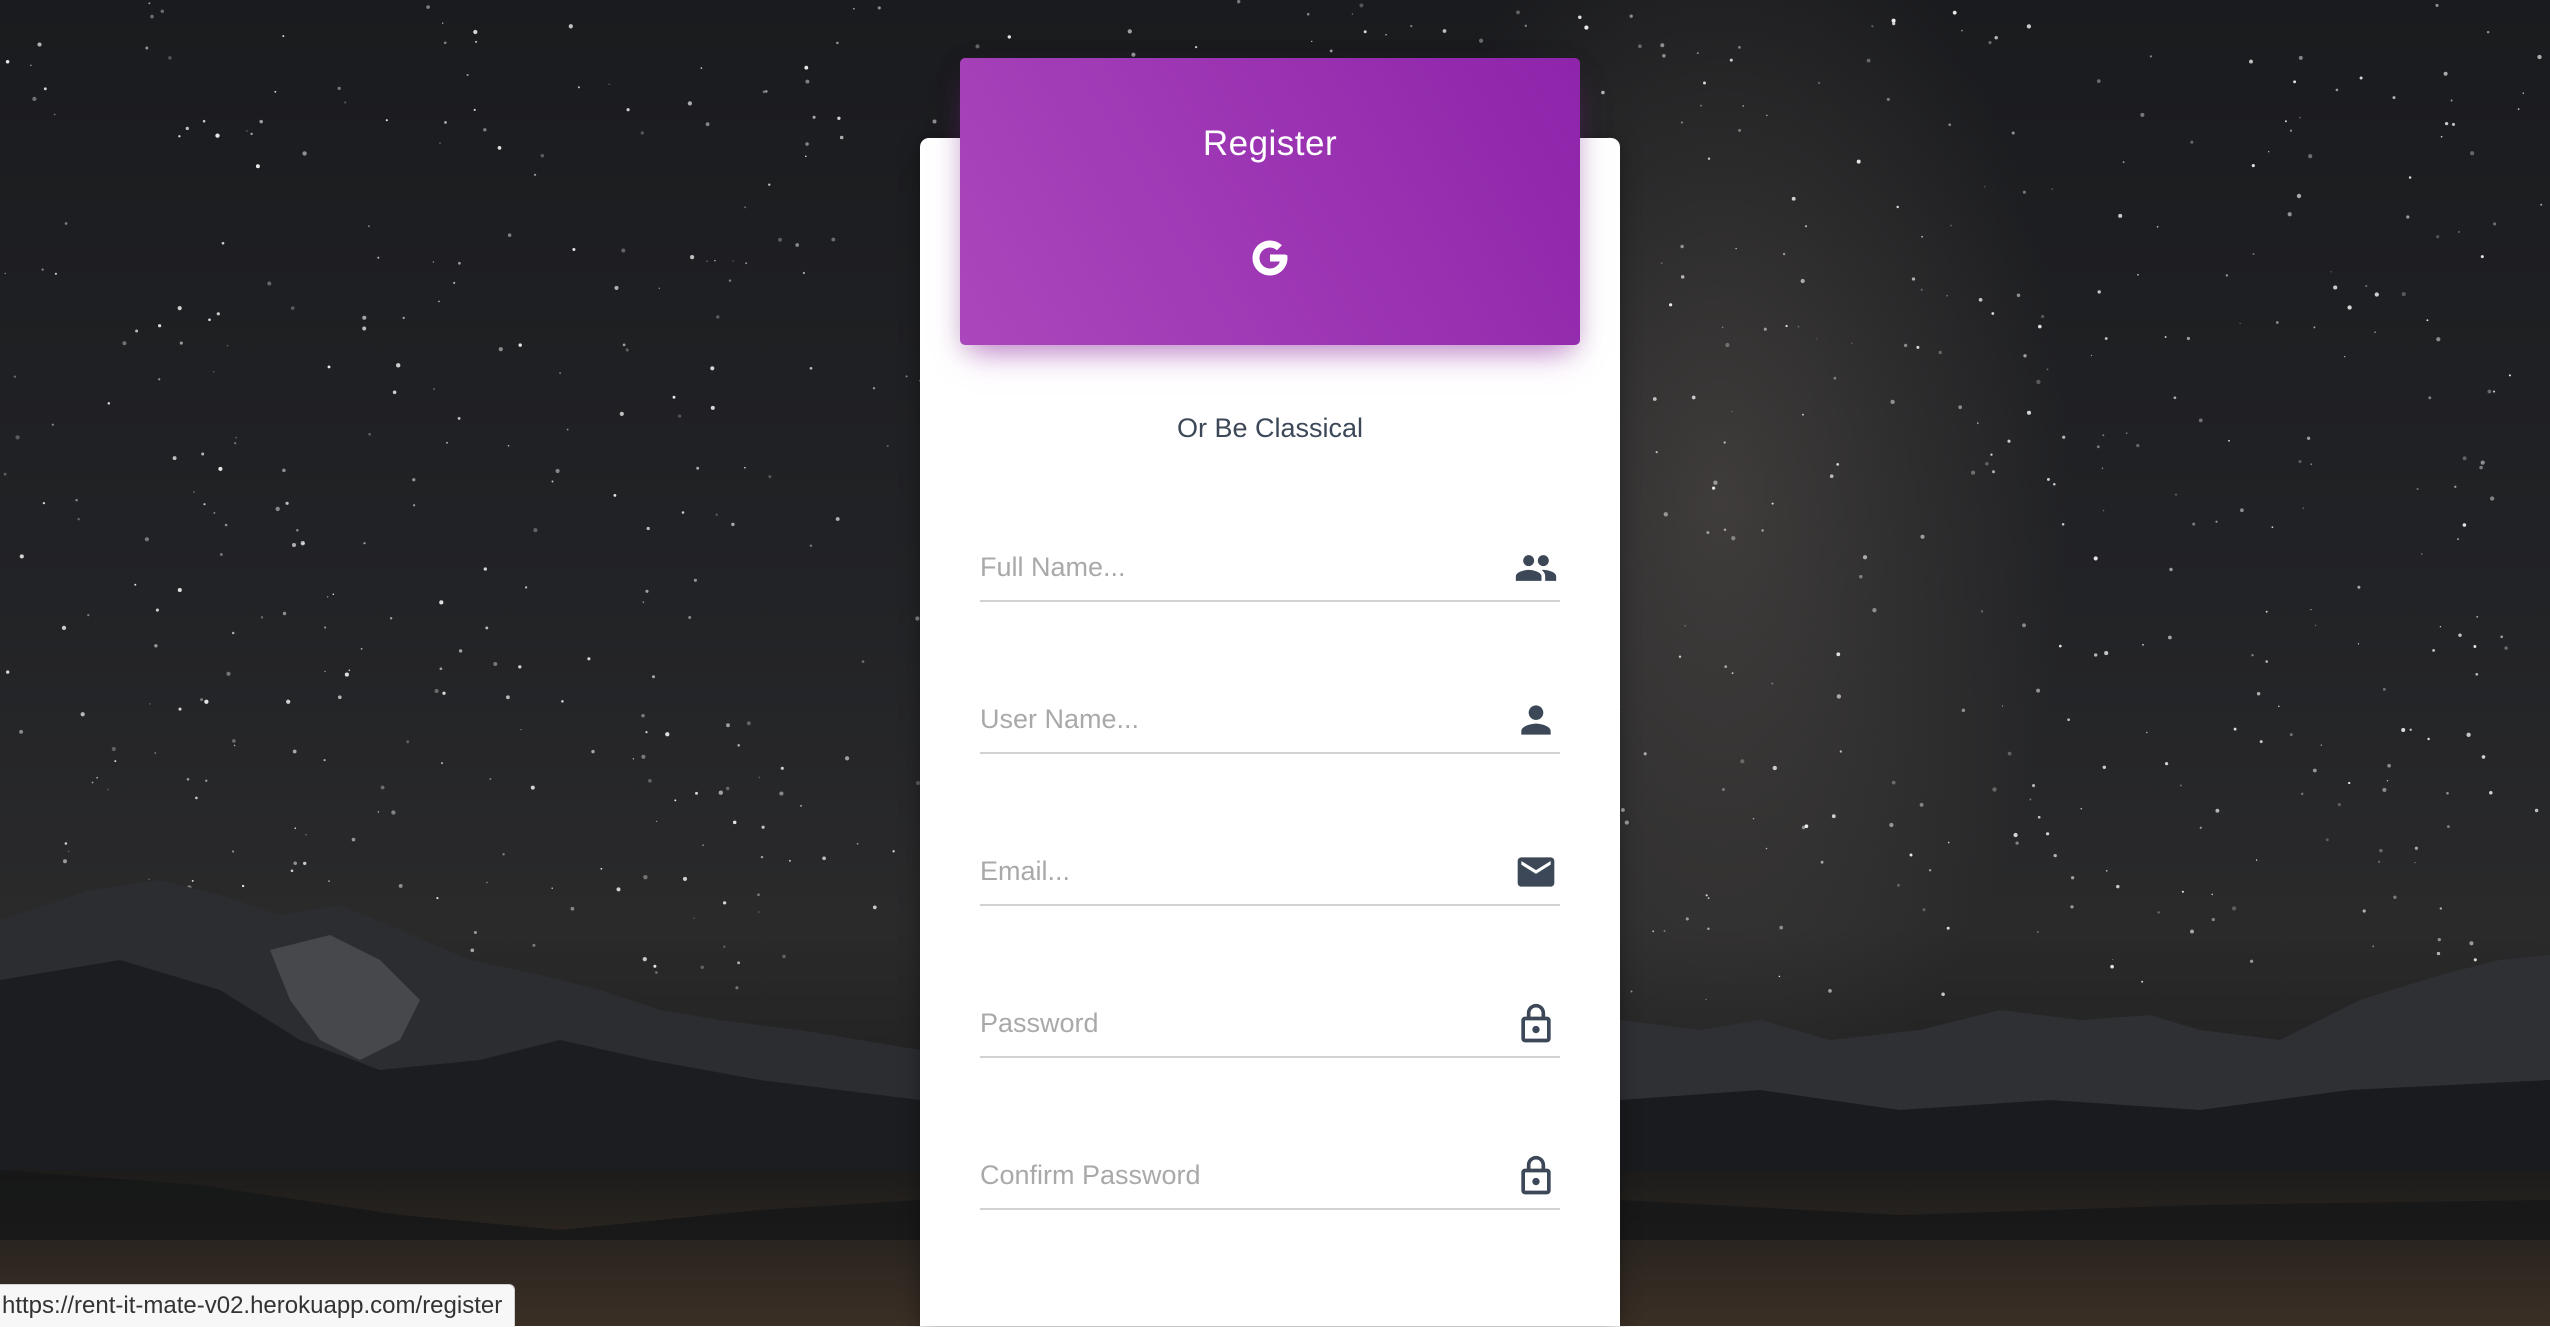 This screenshot has height=1327, width=2550. What do you see at coordinates (1270, 428) in the screenshot?
I see `alternative-signup-text: Or Be Classical` at bounding box center [1270, 428].